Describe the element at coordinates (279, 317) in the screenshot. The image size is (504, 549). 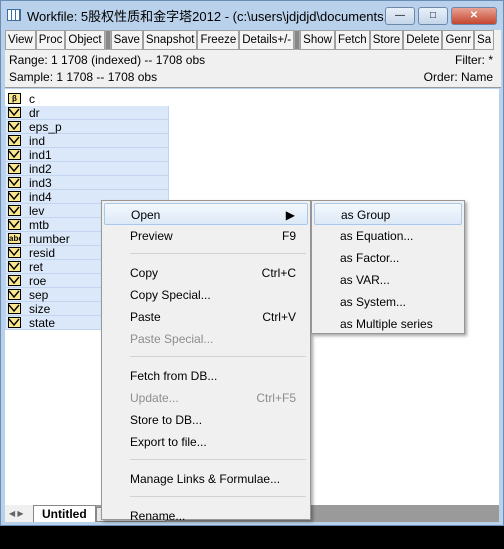
I see `menu-shortcut: Ctrl+V` at that location.